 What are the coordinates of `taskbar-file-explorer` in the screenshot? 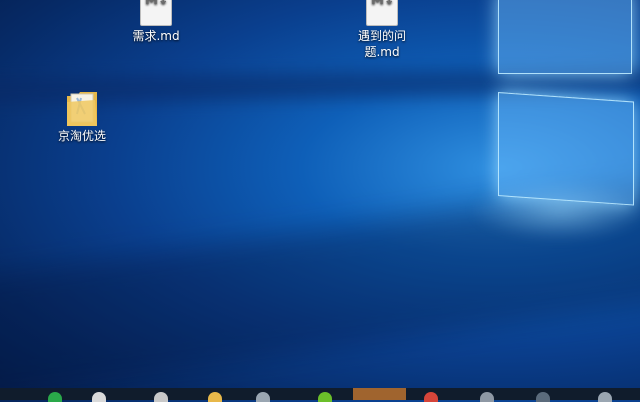 It's located at (99, 395).